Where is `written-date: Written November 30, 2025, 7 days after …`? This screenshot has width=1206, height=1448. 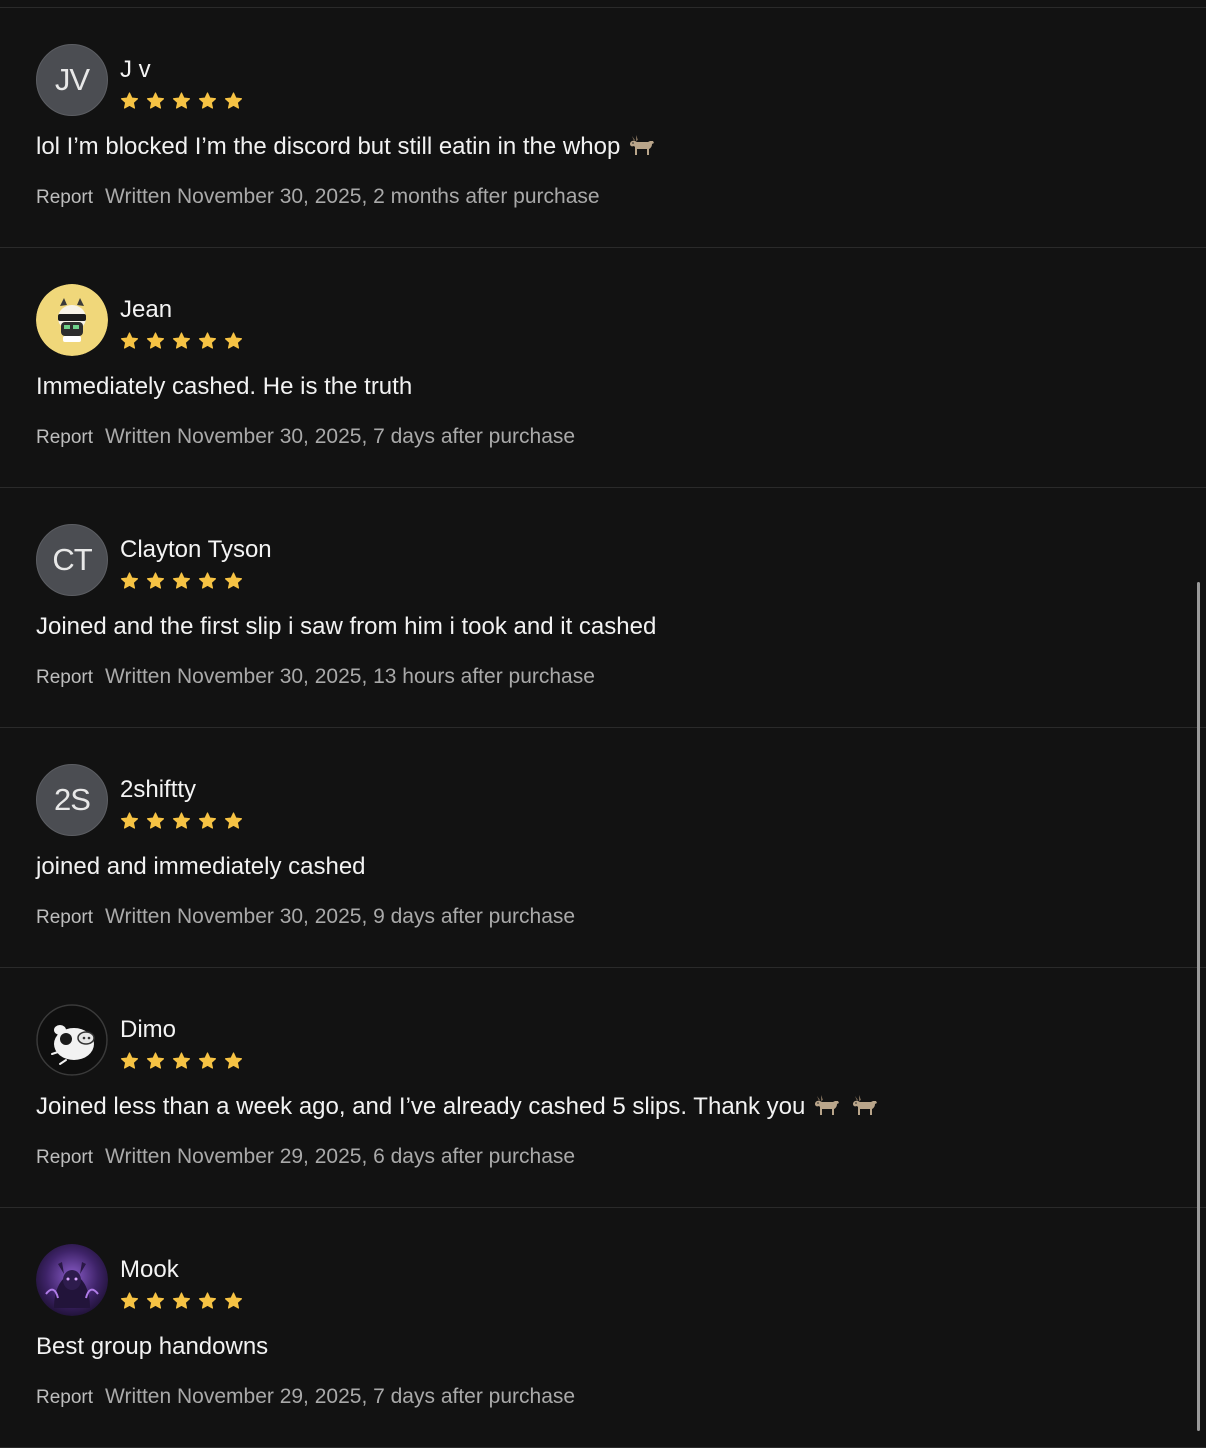
written-date: Written November 30, 2025, 7 days after … is located at coordinates (340, 436).